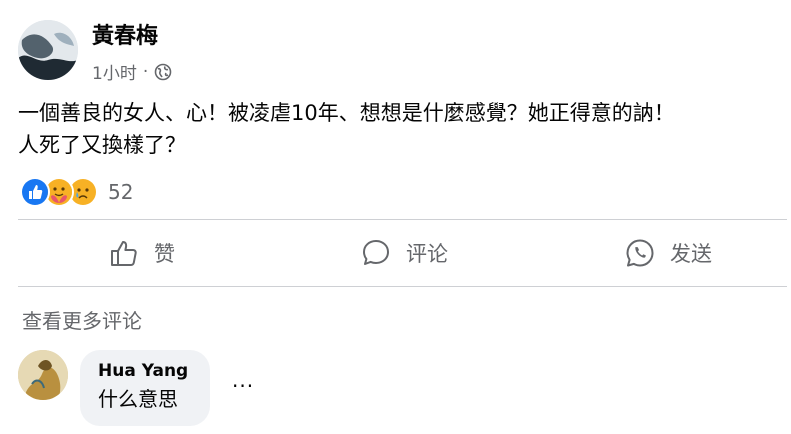 Image resolution: width=791 pixels, height=434 pixels. Describe the element at coordinates (138, 399) in the screenshot. I see `comment-text: 什么意思` at that location.